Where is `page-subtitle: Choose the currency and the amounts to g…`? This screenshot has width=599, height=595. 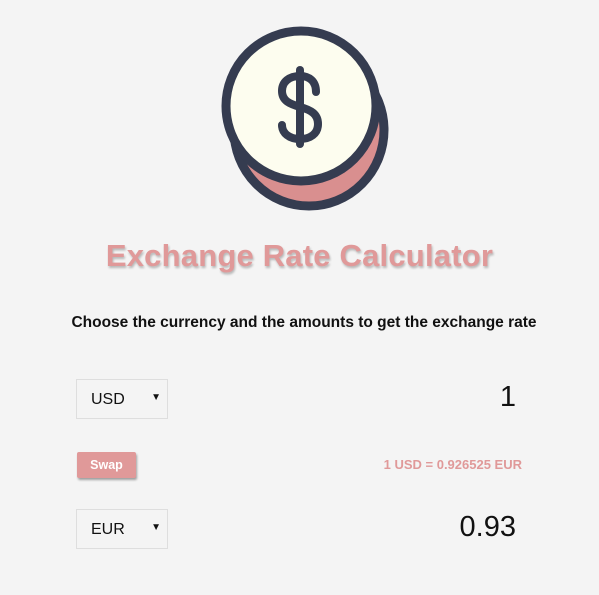 page-subtitle: Choose the currency and the amounts to g… is located at coordinates (304, 322).